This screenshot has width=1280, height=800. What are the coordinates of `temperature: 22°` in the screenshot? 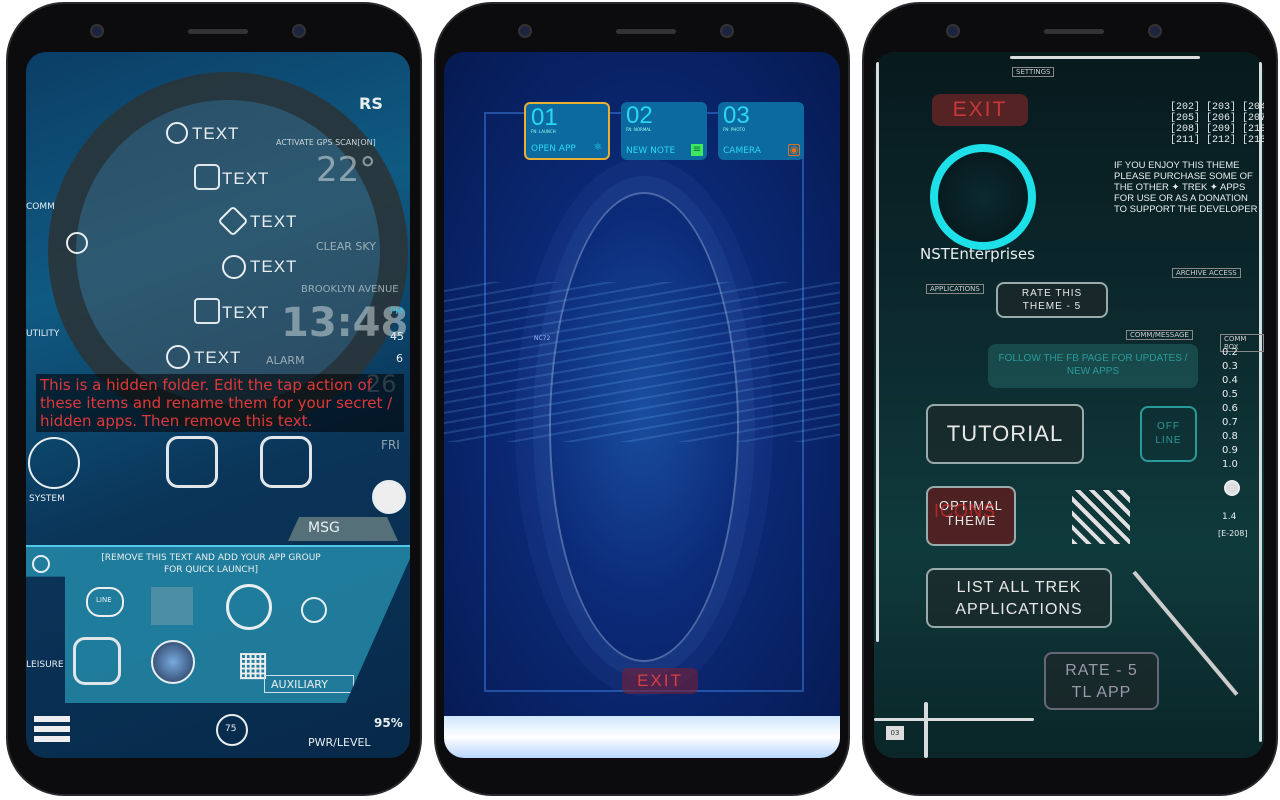 It's located at (346, 170).